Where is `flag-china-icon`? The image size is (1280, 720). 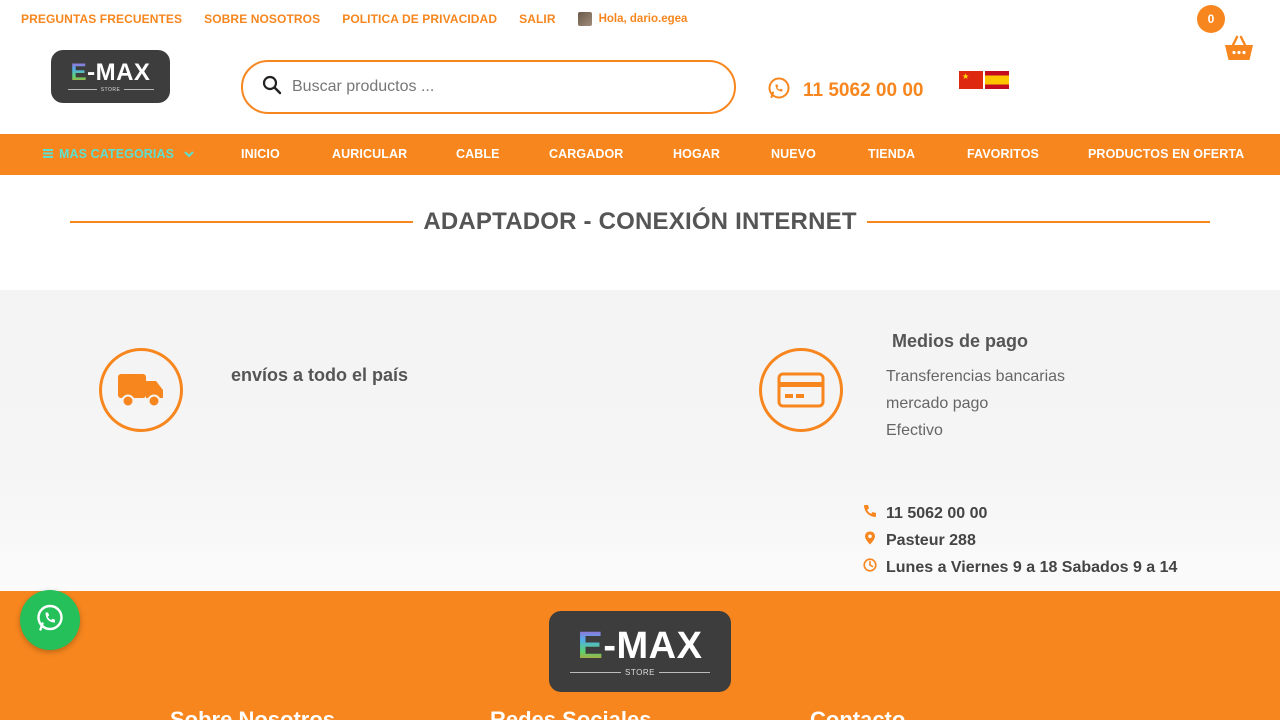
flag-china-icon is located at coordinates (971, 80).